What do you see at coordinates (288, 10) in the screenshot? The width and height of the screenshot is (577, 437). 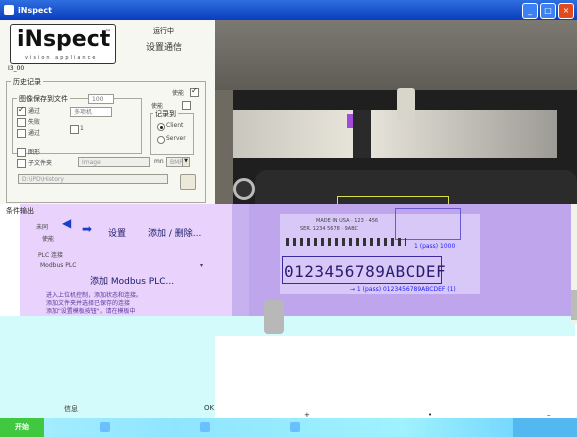 I see `title-bar: iNspect _ □ ×` at bounding box center [288, 10].